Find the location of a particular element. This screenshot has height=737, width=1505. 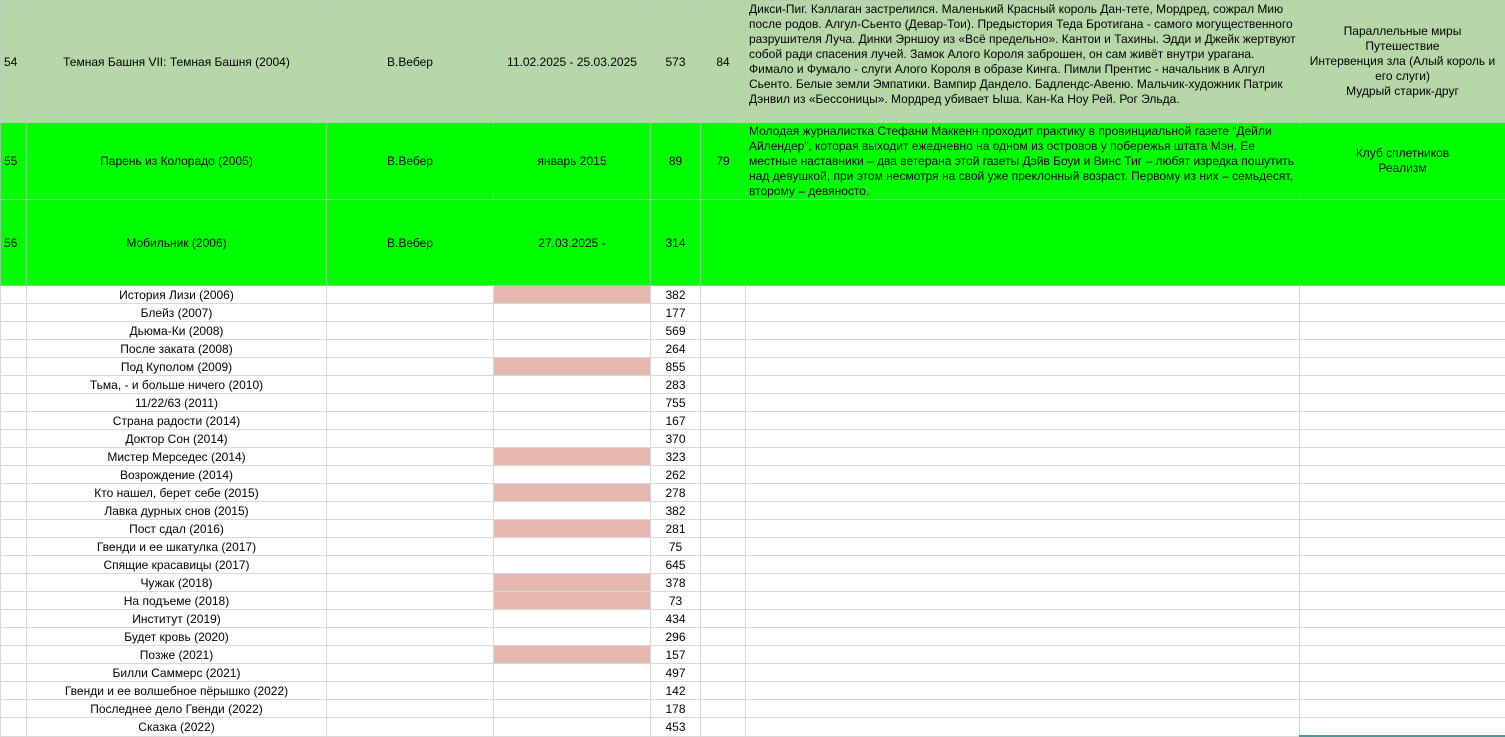

pages-cell: 314 is located at coordinates (676, 243).